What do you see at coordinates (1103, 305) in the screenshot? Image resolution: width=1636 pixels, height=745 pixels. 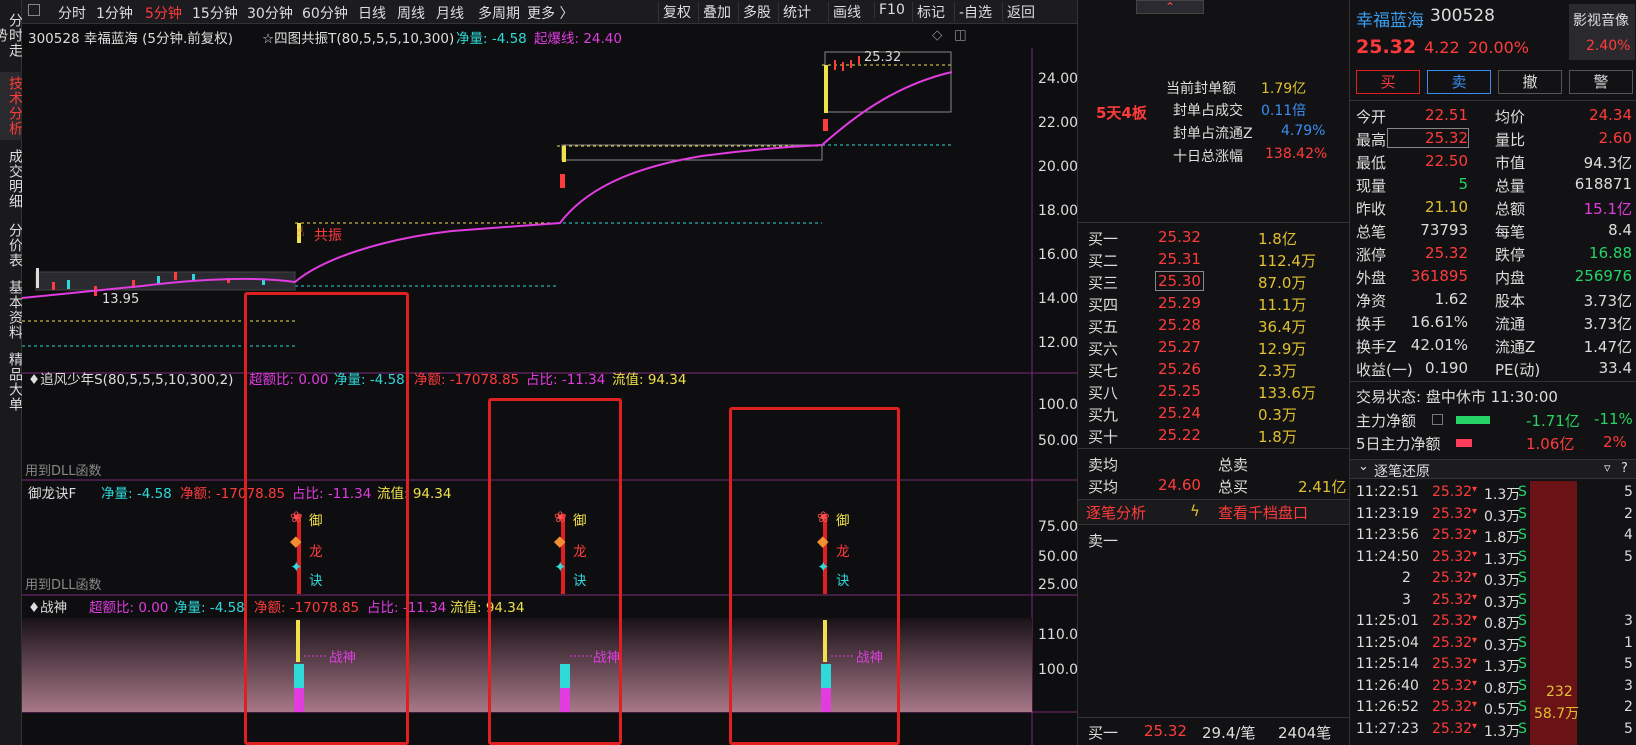 I see `bid-label: 买四` at bounding box center [1103, 305].